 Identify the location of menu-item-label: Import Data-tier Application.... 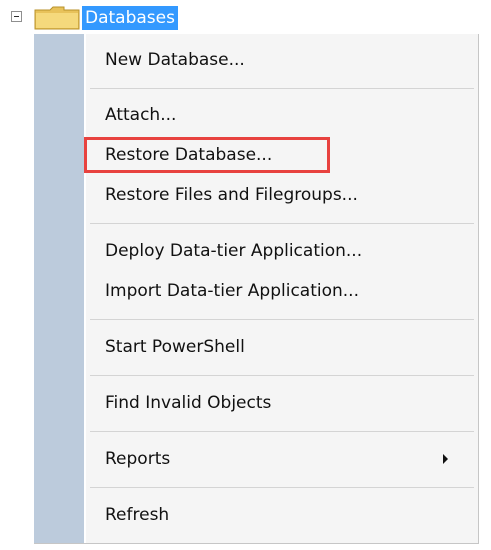
(232, 291).